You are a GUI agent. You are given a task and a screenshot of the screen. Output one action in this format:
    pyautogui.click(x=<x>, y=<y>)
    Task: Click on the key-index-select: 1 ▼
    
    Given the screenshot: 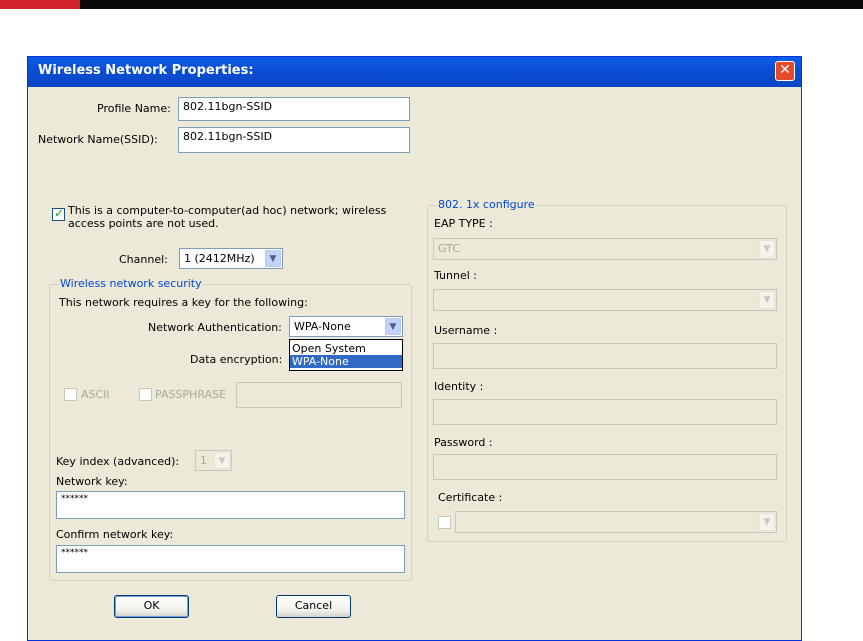 What is the action you would take?
    pyautogui.click(x=213, y=460)
    